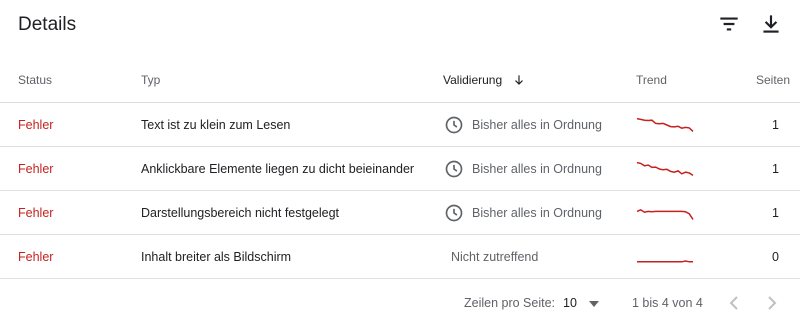  I want to click on column-header-validation-label: Validierung, so click(473, 80).